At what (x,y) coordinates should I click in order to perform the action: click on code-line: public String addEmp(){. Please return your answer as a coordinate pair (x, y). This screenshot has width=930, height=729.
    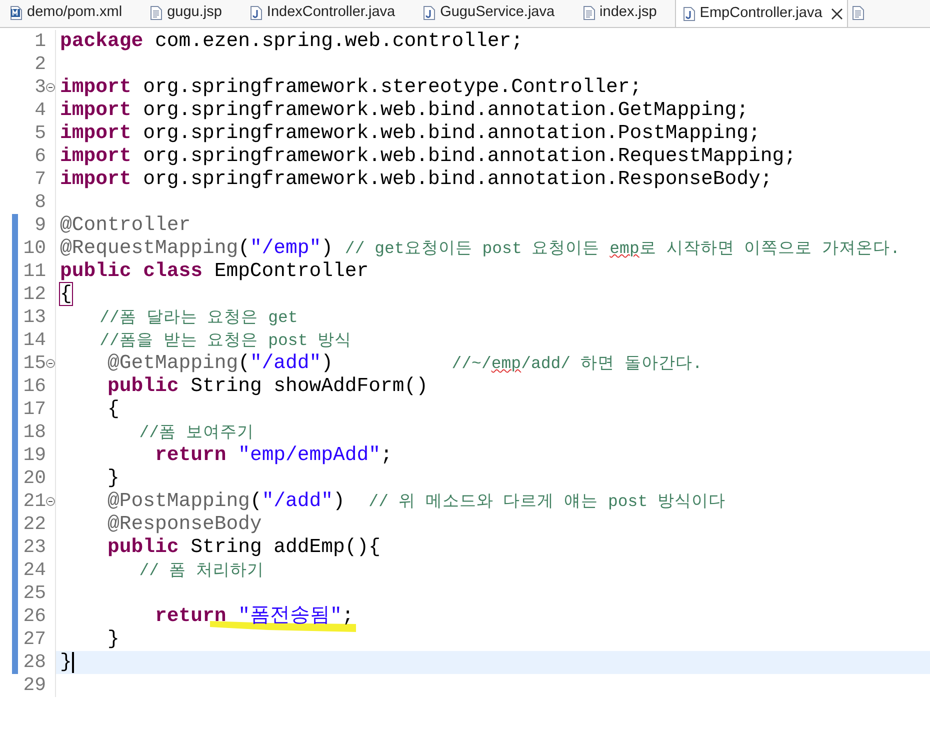
    Looking at the image, I should click on (243, 548).